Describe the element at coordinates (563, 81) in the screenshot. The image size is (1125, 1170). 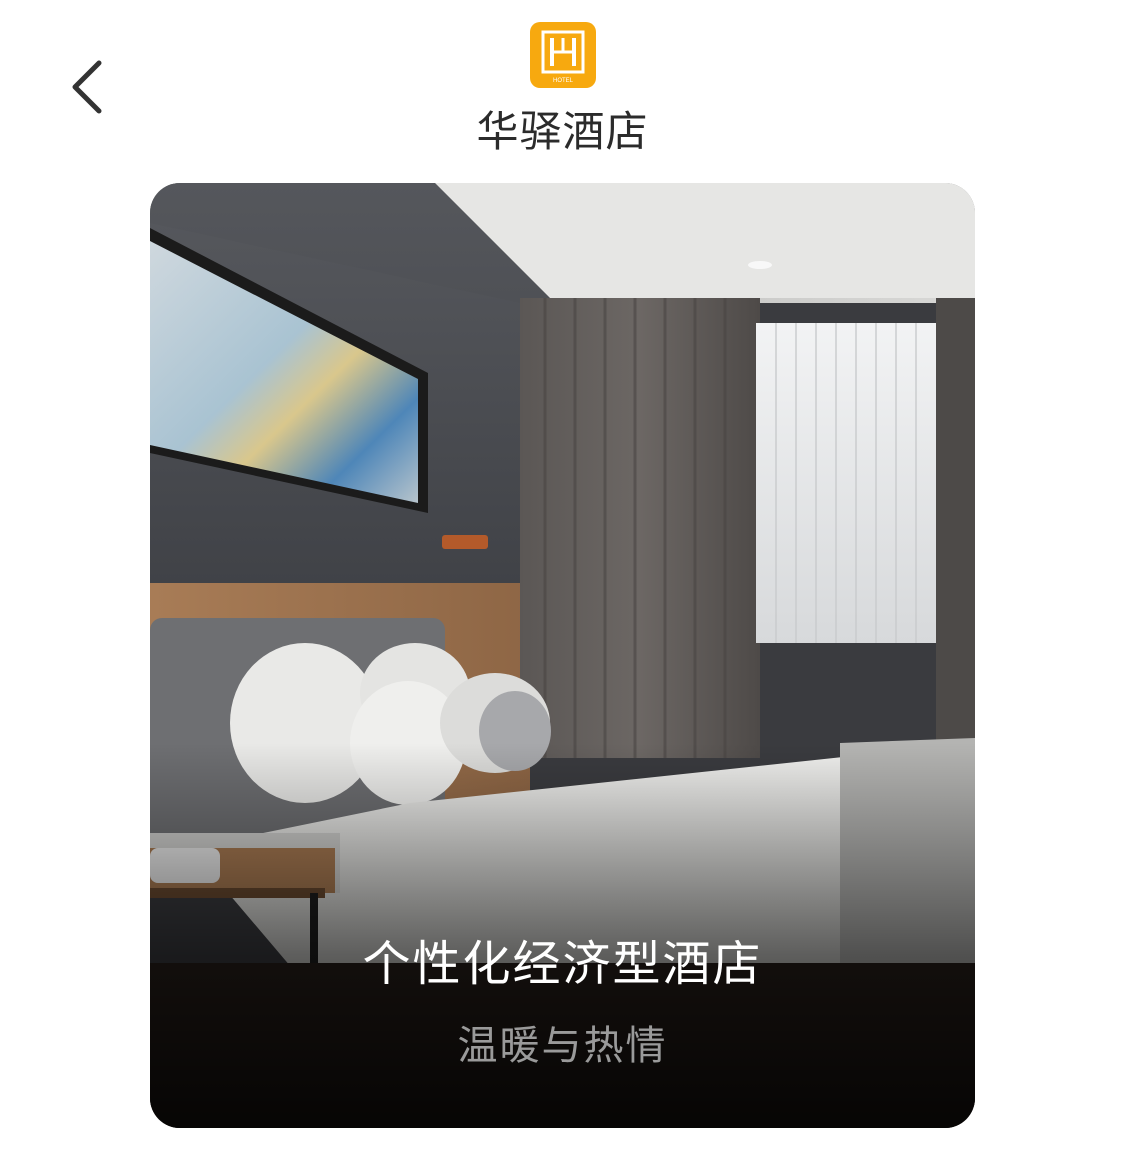
I see `logo-text: HOTEL` at that location.